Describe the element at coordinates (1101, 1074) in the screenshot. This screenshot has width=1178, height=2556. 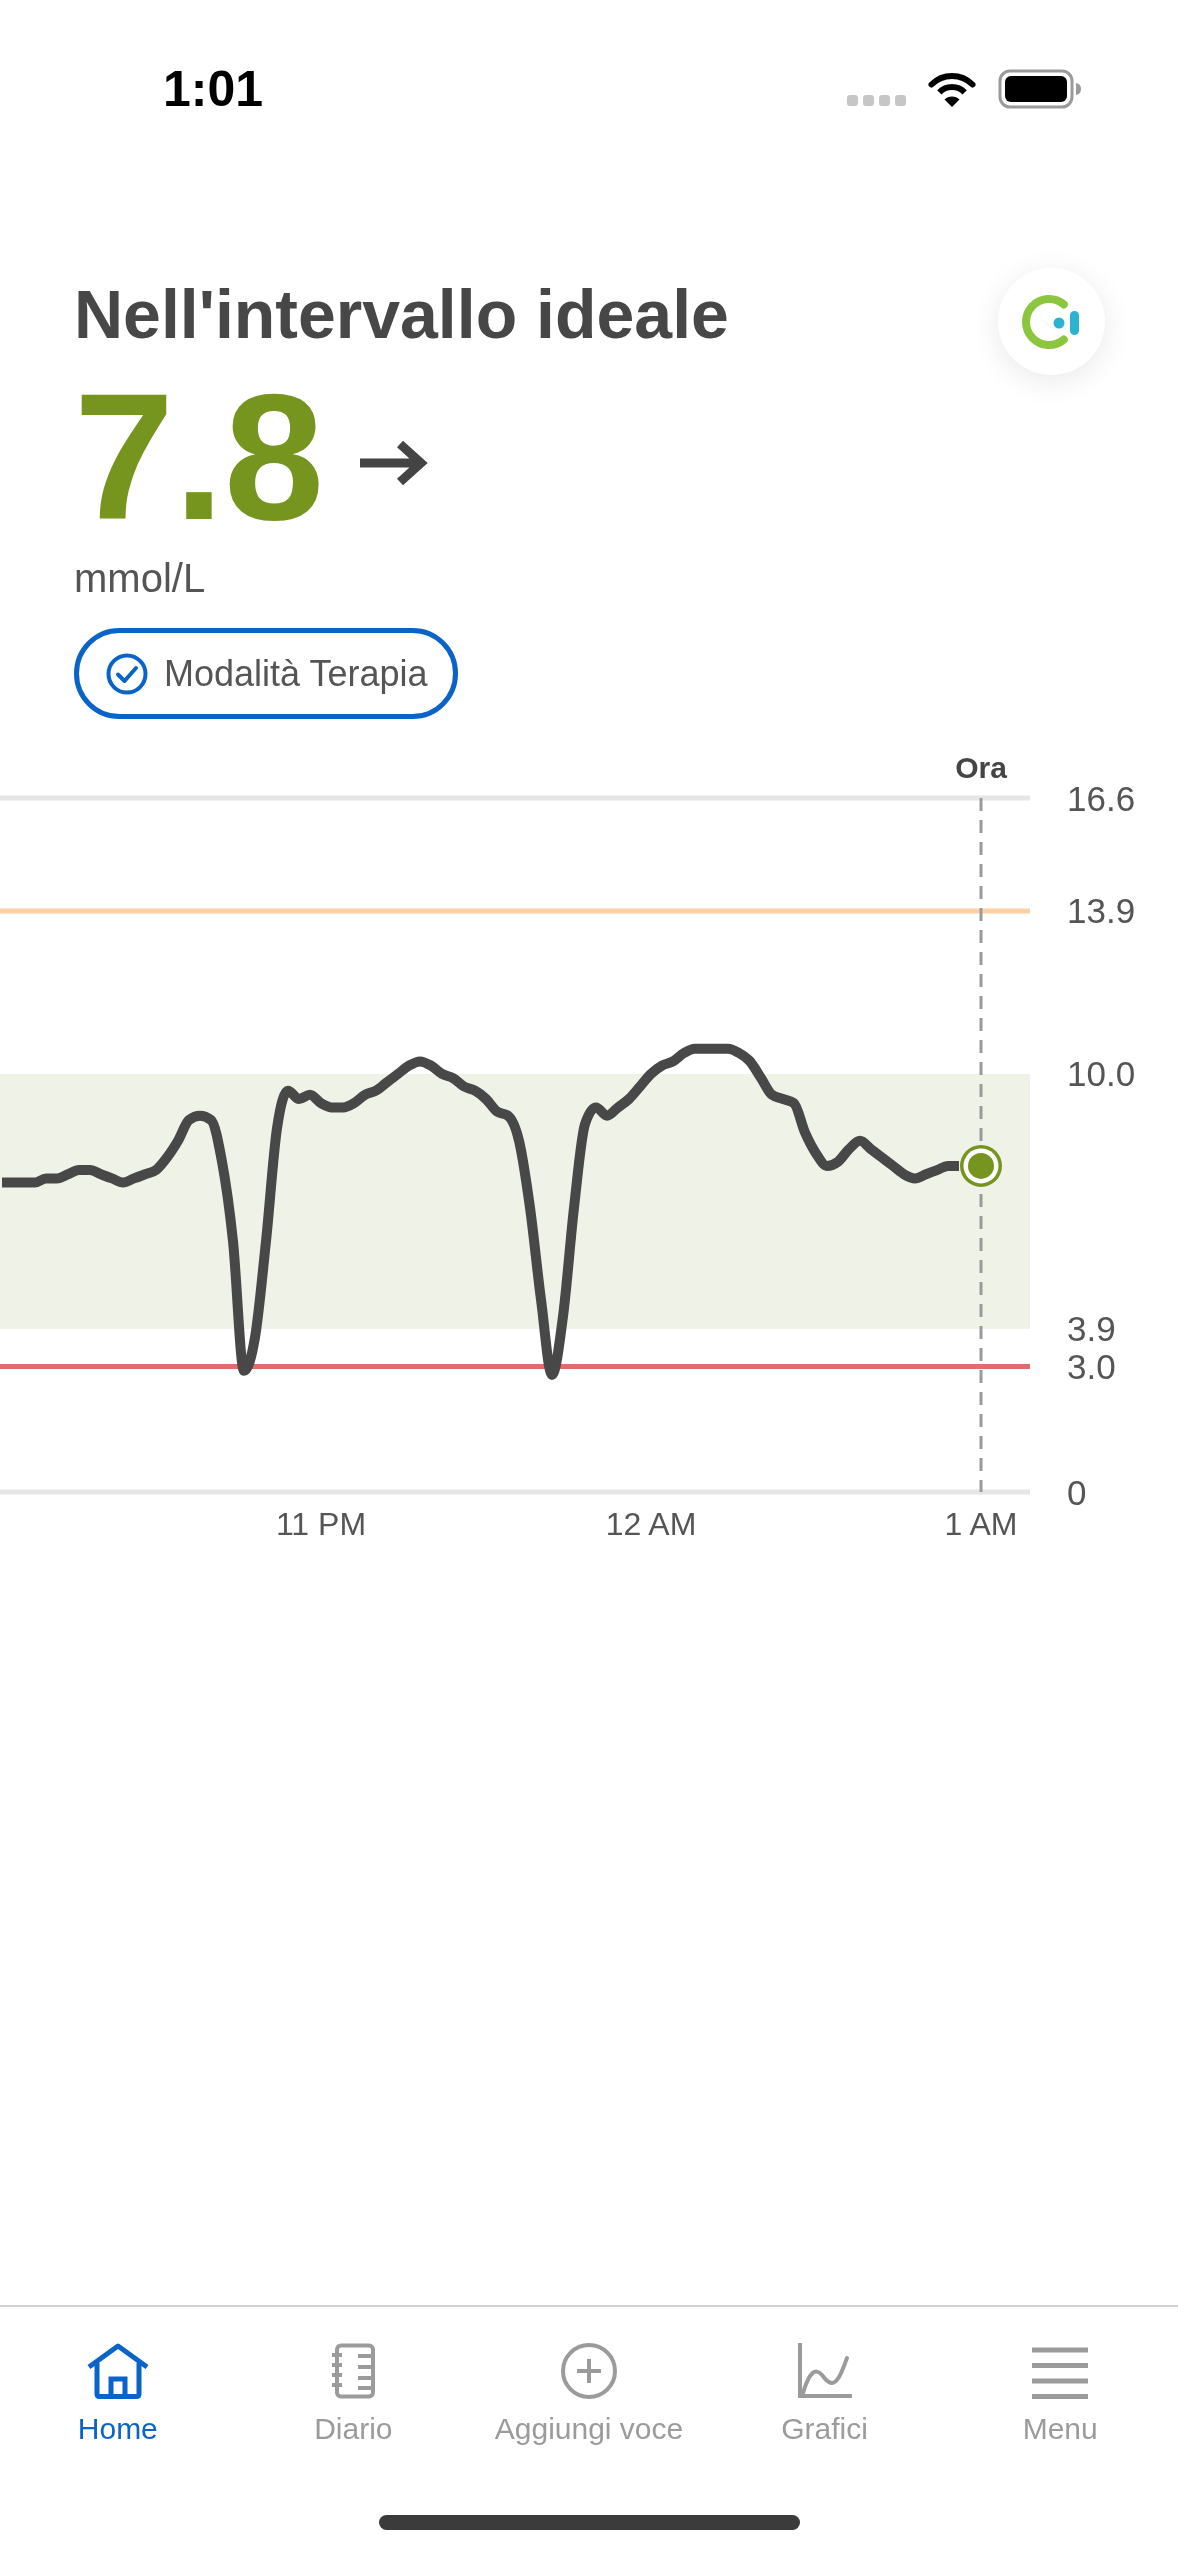
I see `y-axis-label: 10.0` at that location.